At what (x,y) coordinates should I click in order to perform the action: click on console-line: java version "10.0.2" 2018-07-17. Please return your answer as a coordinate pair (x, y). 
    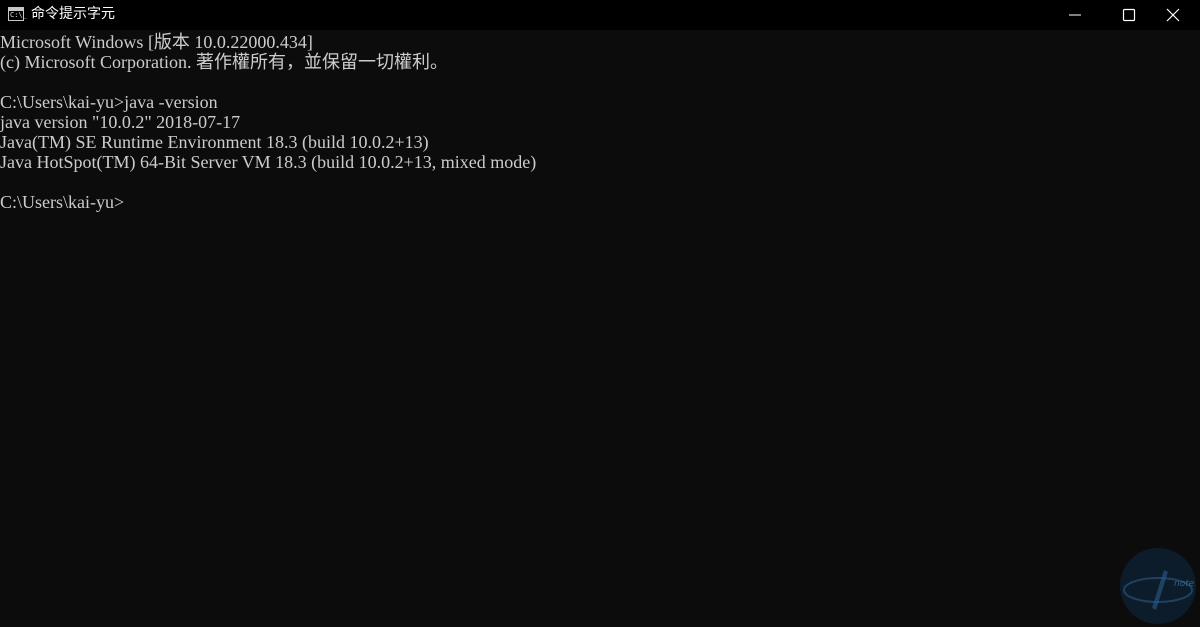
    Looking at the image, I should click on (120, 122).